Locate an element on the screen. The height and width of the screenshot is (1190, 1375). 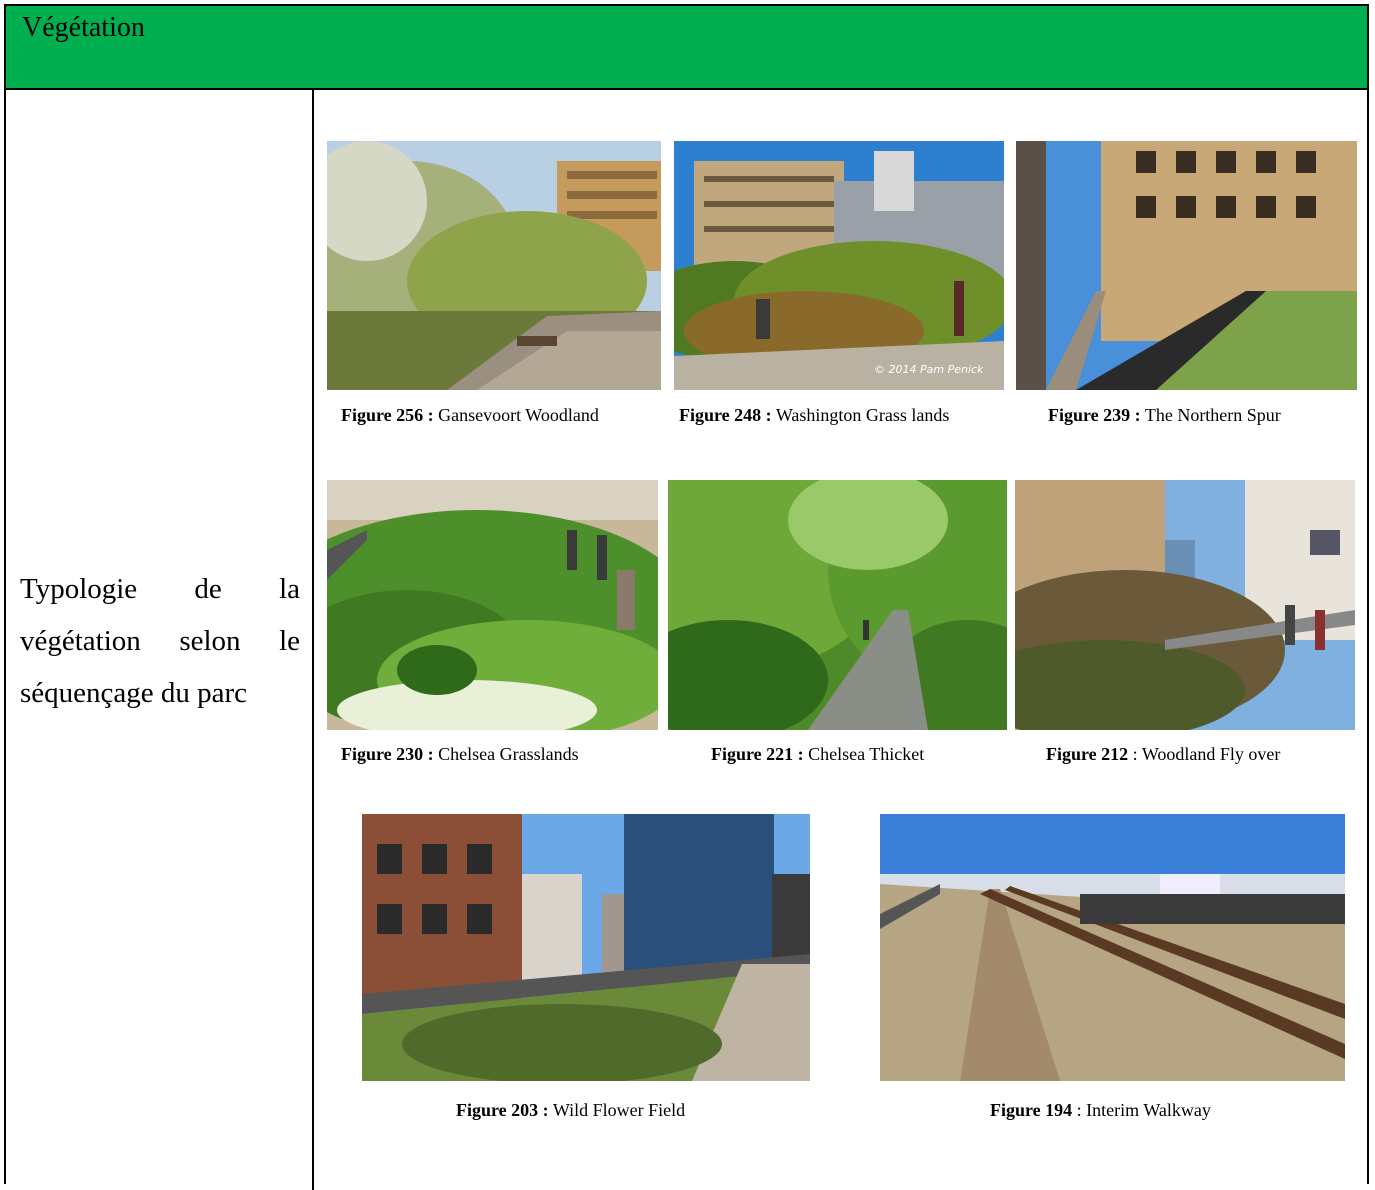
figure-number: Figure 230 : is located at coordinates (387, 754).